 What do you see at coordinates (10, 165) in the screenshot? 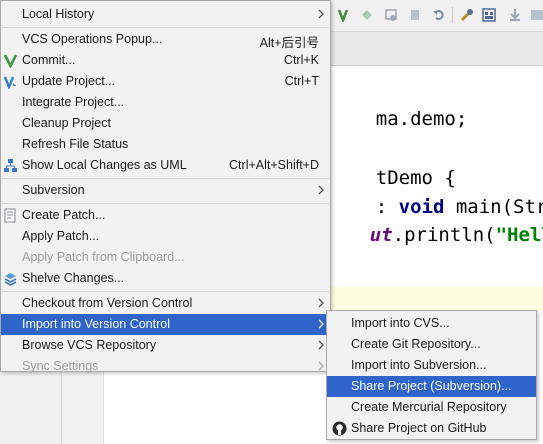
I see `uml-diagram-icon` at bounding box center [10, 165].